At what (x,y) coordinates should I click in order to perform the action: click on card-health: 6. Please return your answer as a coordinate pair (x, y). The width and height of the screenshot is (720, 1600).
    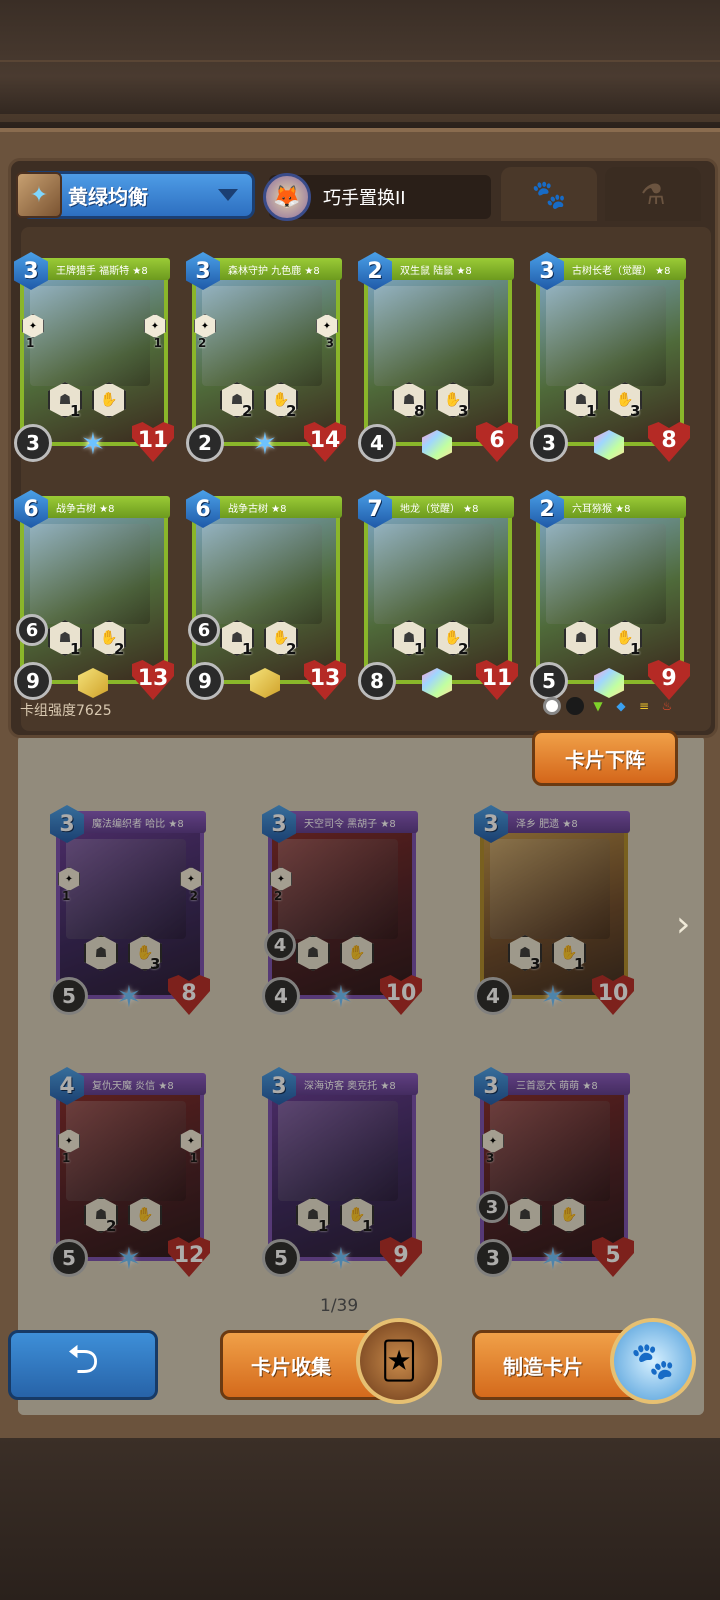
    Looking at the image, I should click on (497, 442).